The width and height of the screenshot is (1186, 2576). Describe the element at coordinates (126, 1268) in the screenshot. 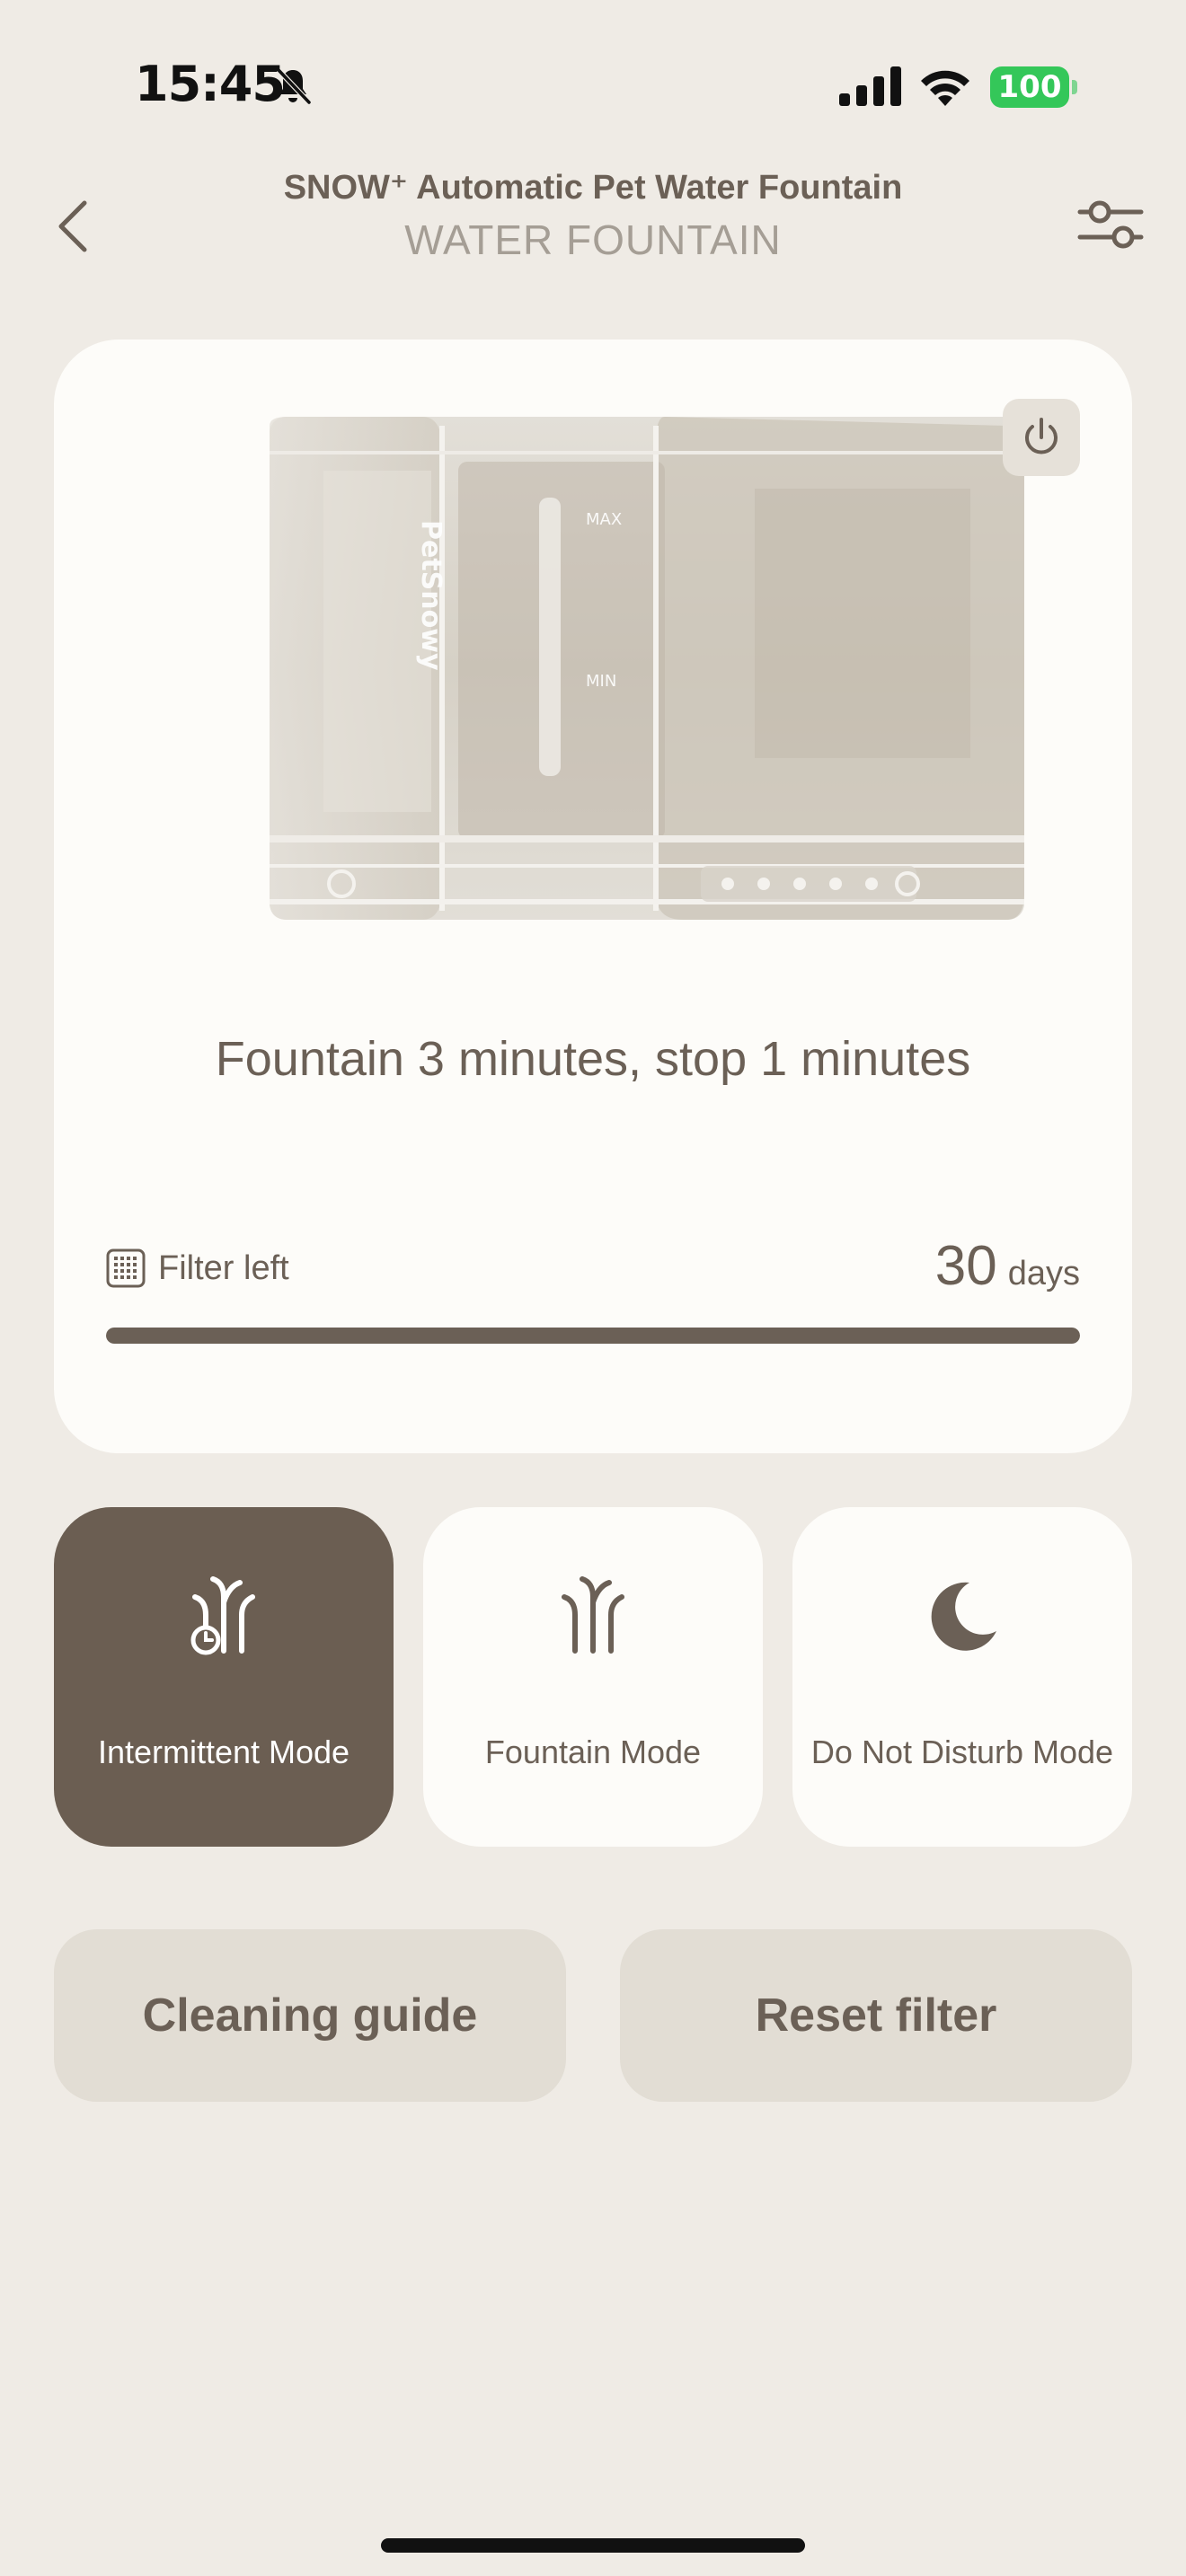

I see `filter-icon` at that location.